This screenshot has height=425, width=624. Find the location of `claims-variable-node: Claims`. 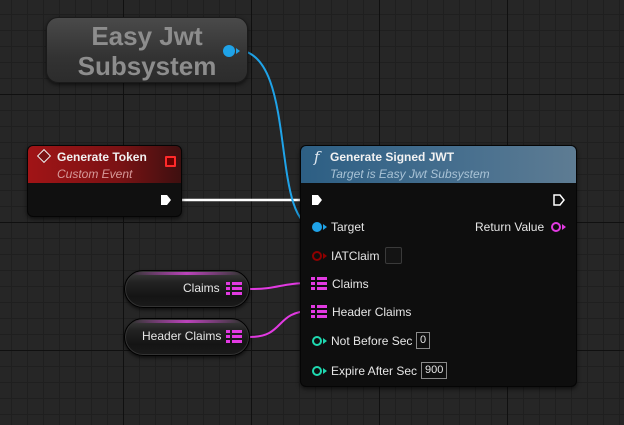

claims-variable-node: Claims is located at coordinates (187, 289).